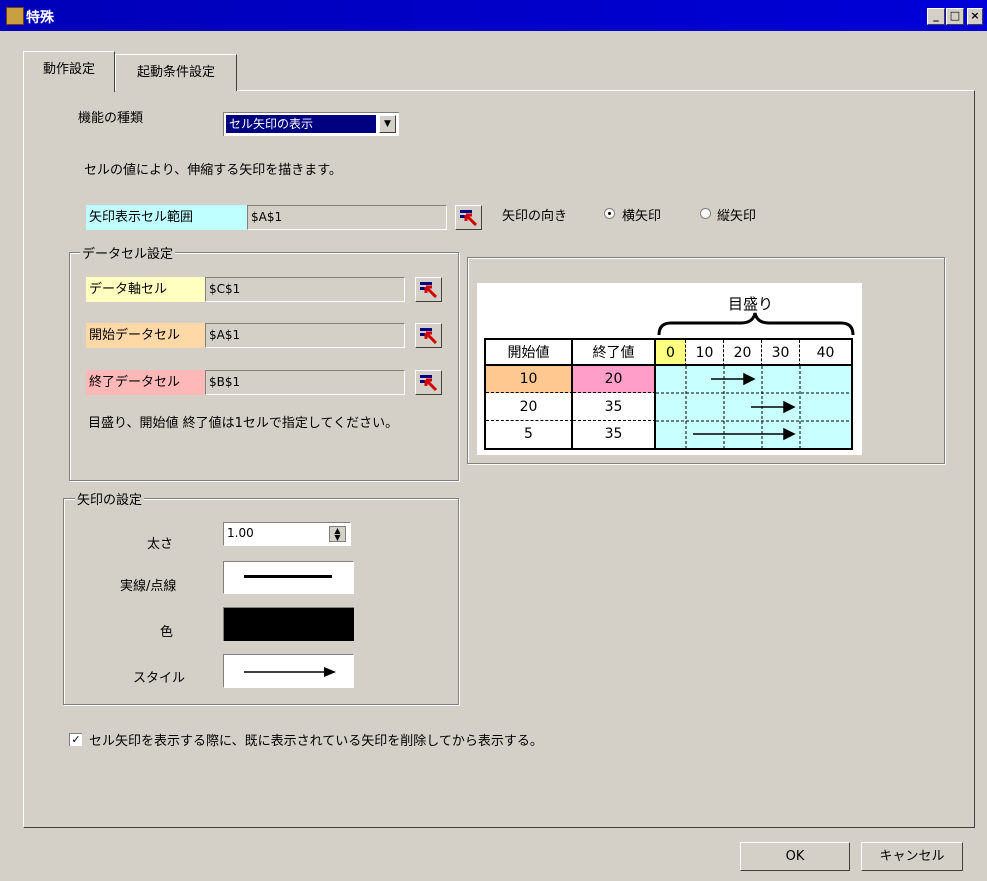 This screenshot has width=987, height=881. I want to click on spinner-arrows-icon: ▲ ▼, so click(337, 534).